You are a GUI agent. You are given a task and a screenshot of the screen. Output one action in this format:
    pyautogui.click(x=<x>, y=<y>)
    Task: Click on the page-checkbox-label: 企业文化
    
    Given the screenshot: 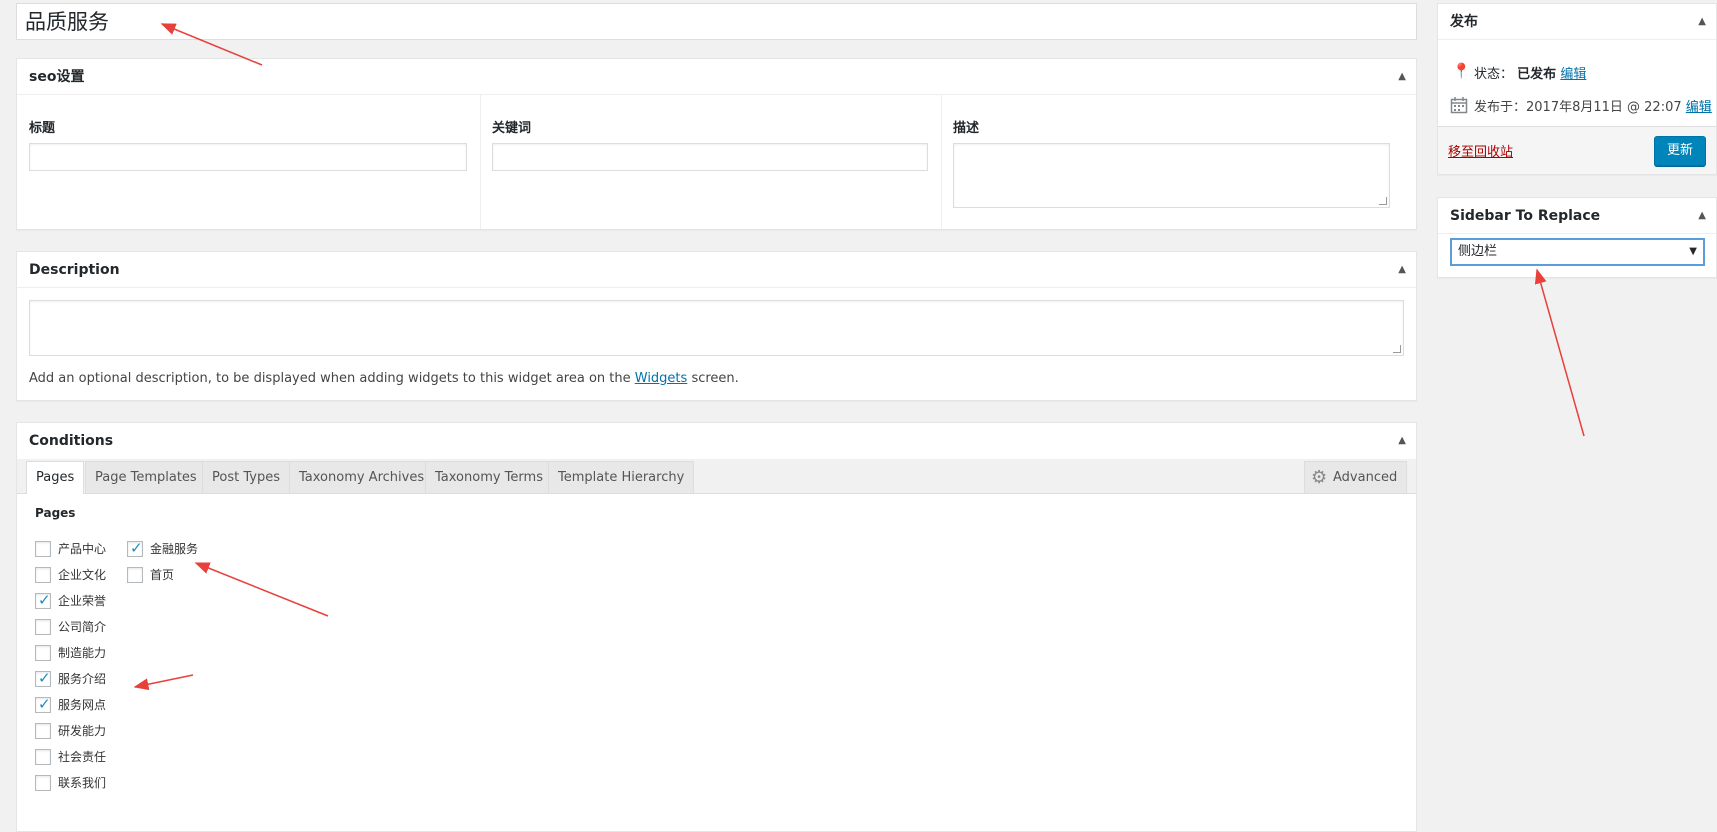 What is the action you would take?
    pyautogui.click(x=82, y=575)
    